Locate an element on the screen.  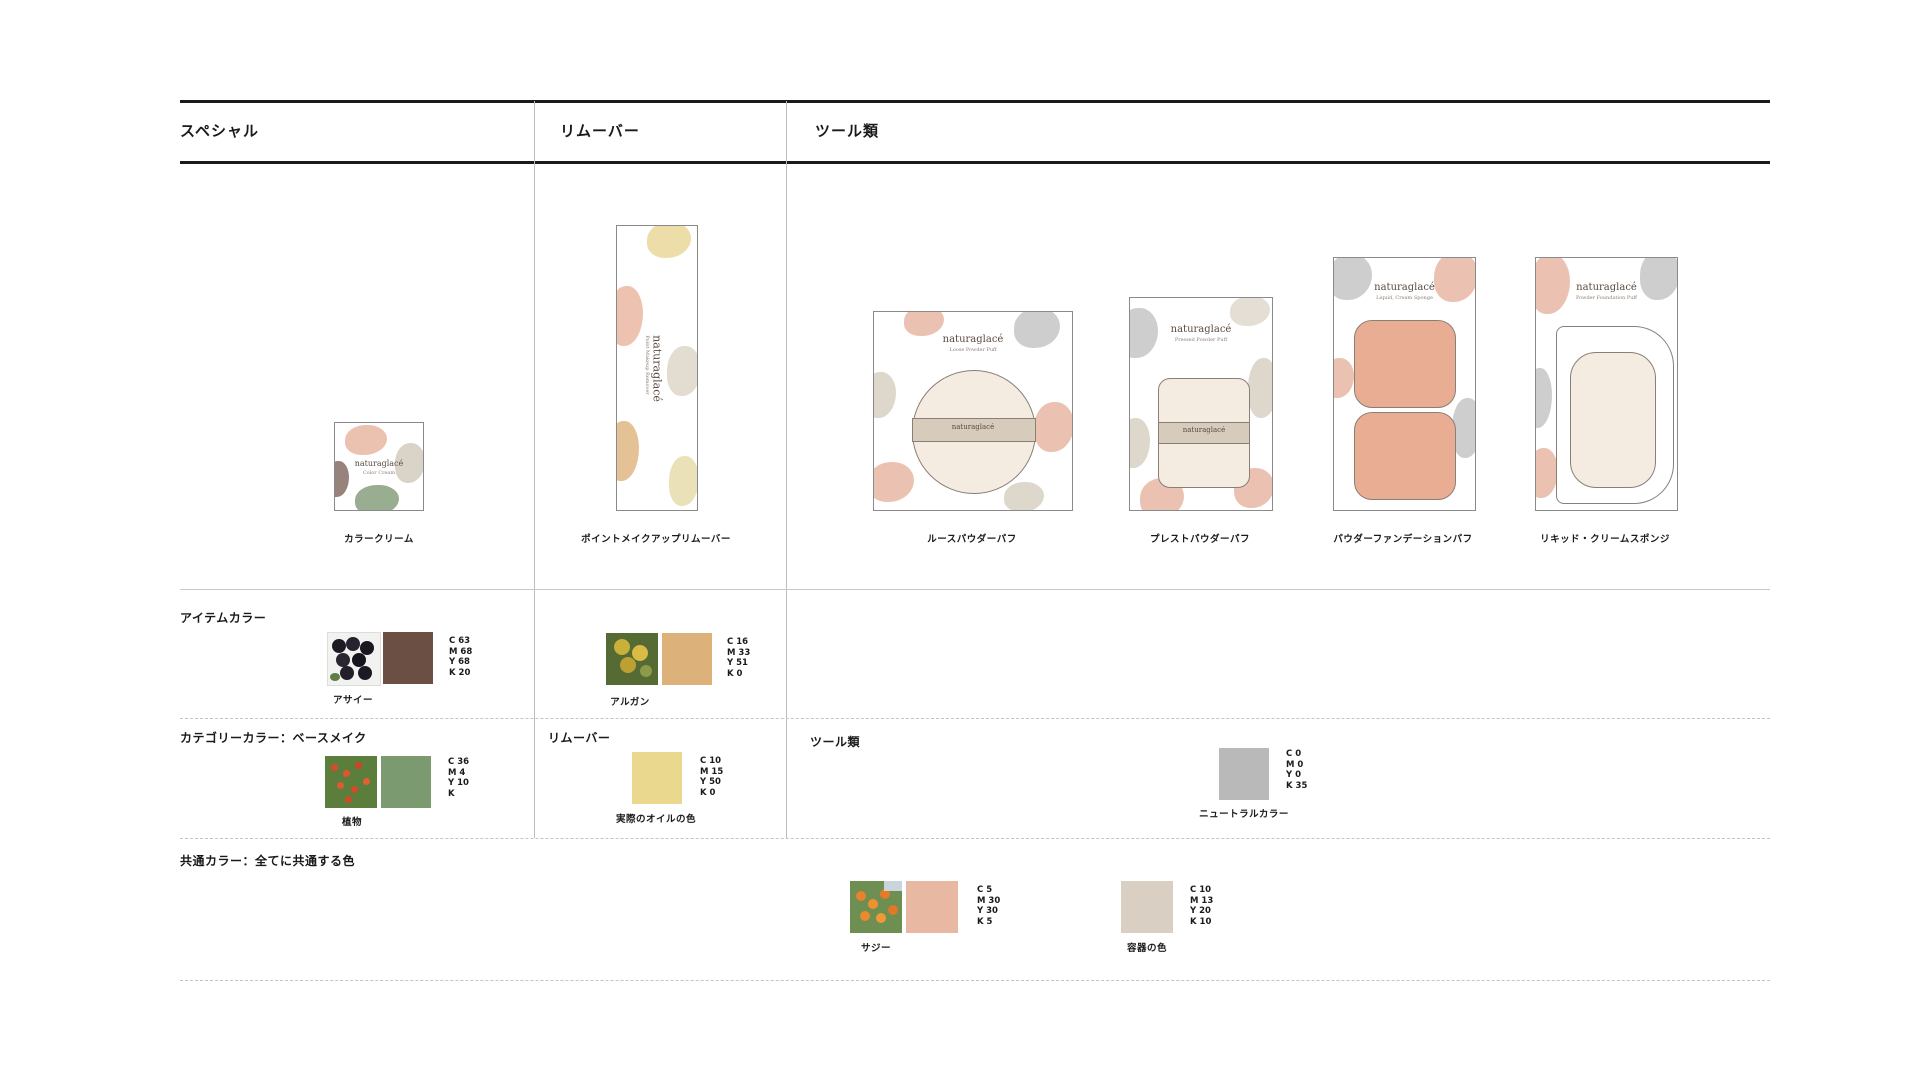
oil-cmyk: C 10 M 15 Y 50 K 0 is located at coordinates (712, 777).